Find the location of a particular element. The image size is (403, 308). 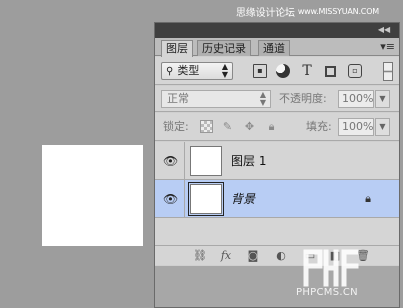

panel-empty-area is located at coordinates (277, 286).